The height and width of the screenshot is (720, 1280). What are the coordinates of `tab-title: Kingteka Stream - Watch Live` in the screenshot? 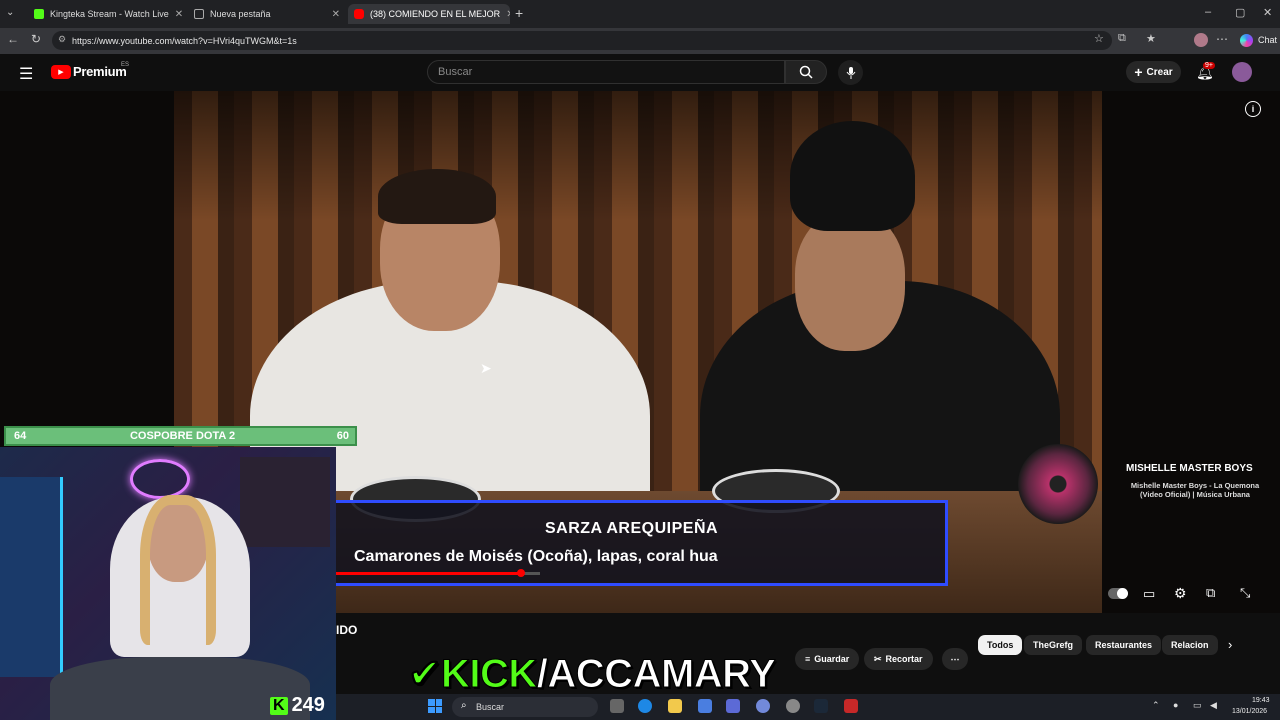 It's located at (109, 14).